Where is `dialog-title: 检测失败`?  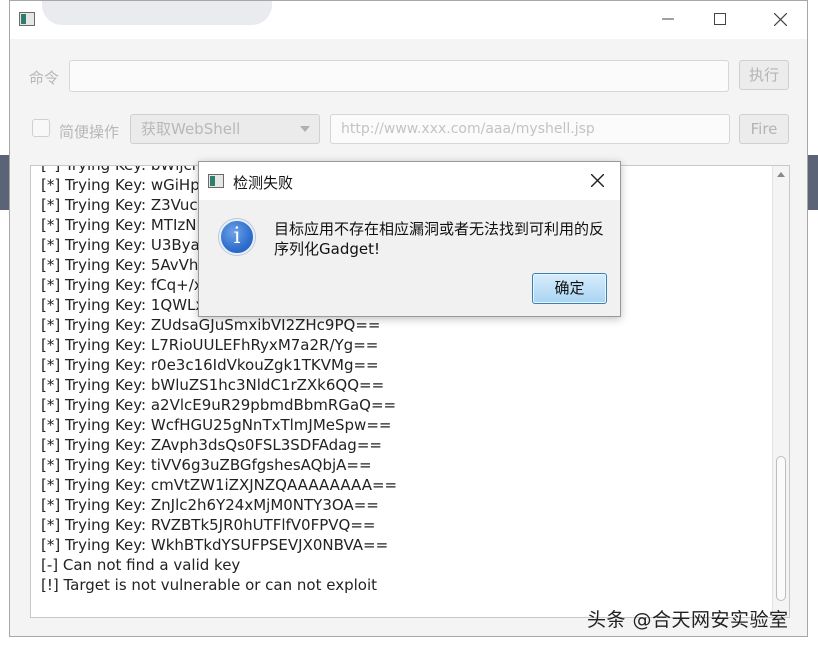
dialog-title: 检测失败 is located at coordinates (263, 183).